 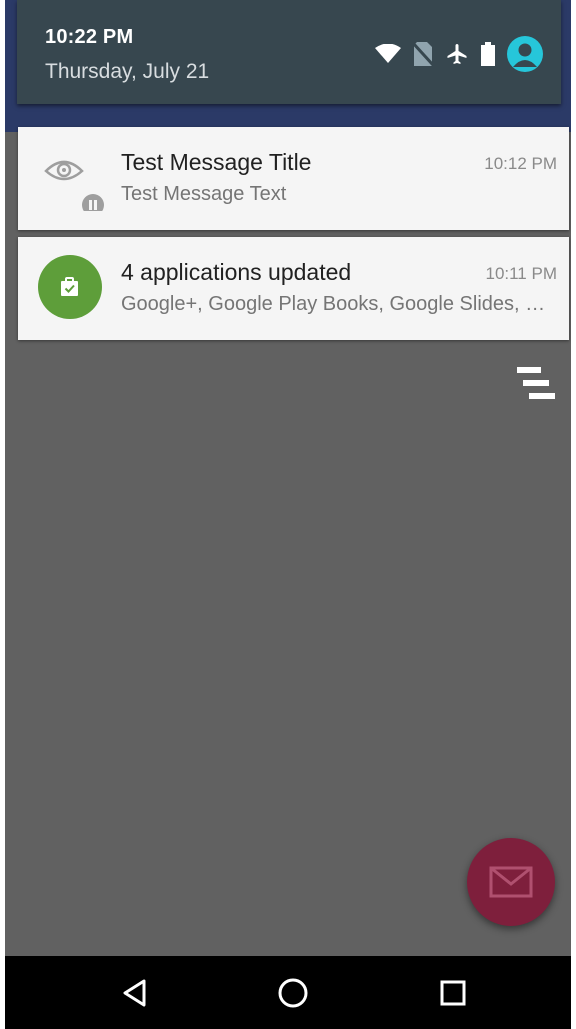 I want to click on battery-icon, so click(x=488, y=54).